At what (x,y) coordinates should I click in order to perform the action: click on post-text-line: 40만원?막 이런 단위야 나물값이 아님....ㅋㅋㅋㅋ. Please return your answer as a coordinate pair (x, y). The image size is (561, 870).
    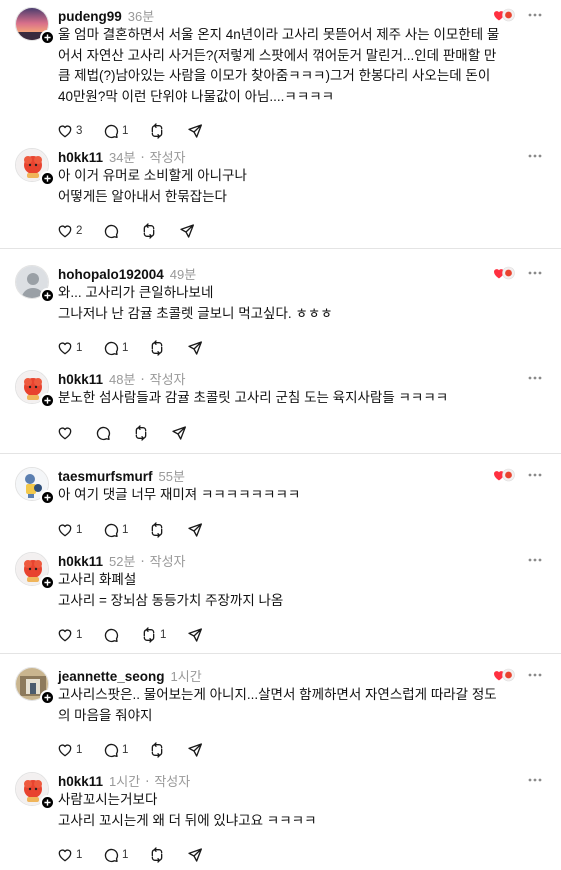
    Looking at the image, I should click on (196, 96).